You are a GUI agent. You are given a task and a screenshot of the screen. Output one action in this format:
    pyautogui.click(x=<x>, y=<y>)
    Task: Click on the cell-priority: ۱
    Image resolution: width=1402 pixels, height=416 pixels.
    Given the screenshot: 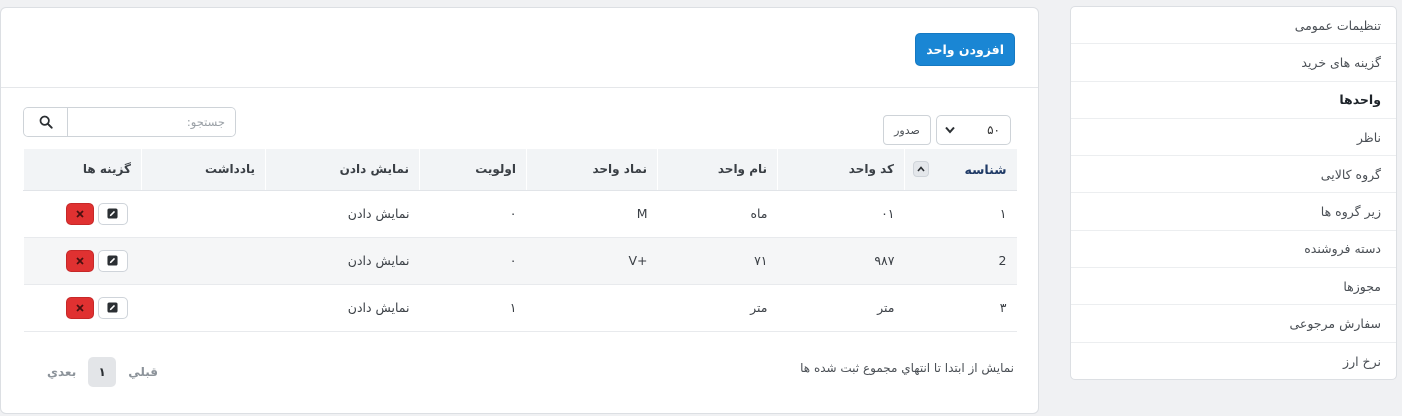 What is the action you would take?
    pyautogui.click(x=473, y=308)
    